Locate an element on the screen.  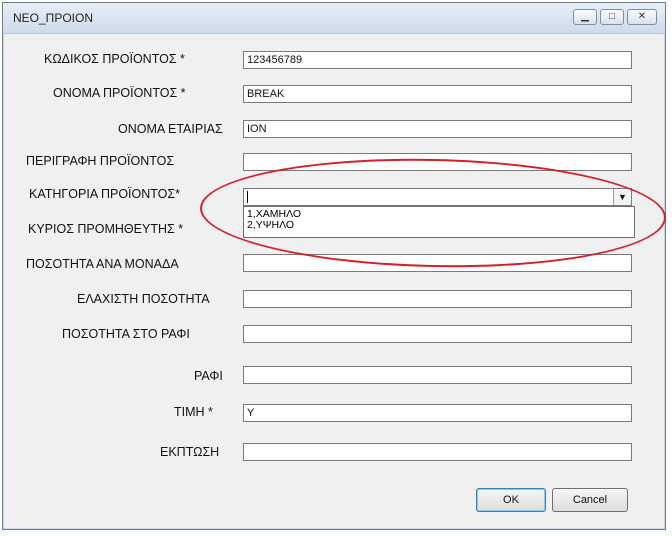
label-min-qty: ΕΛΑΧΙΣΤΗ ΠΟΣΟΤΗΤΑ is located at coordinates (143, 299).